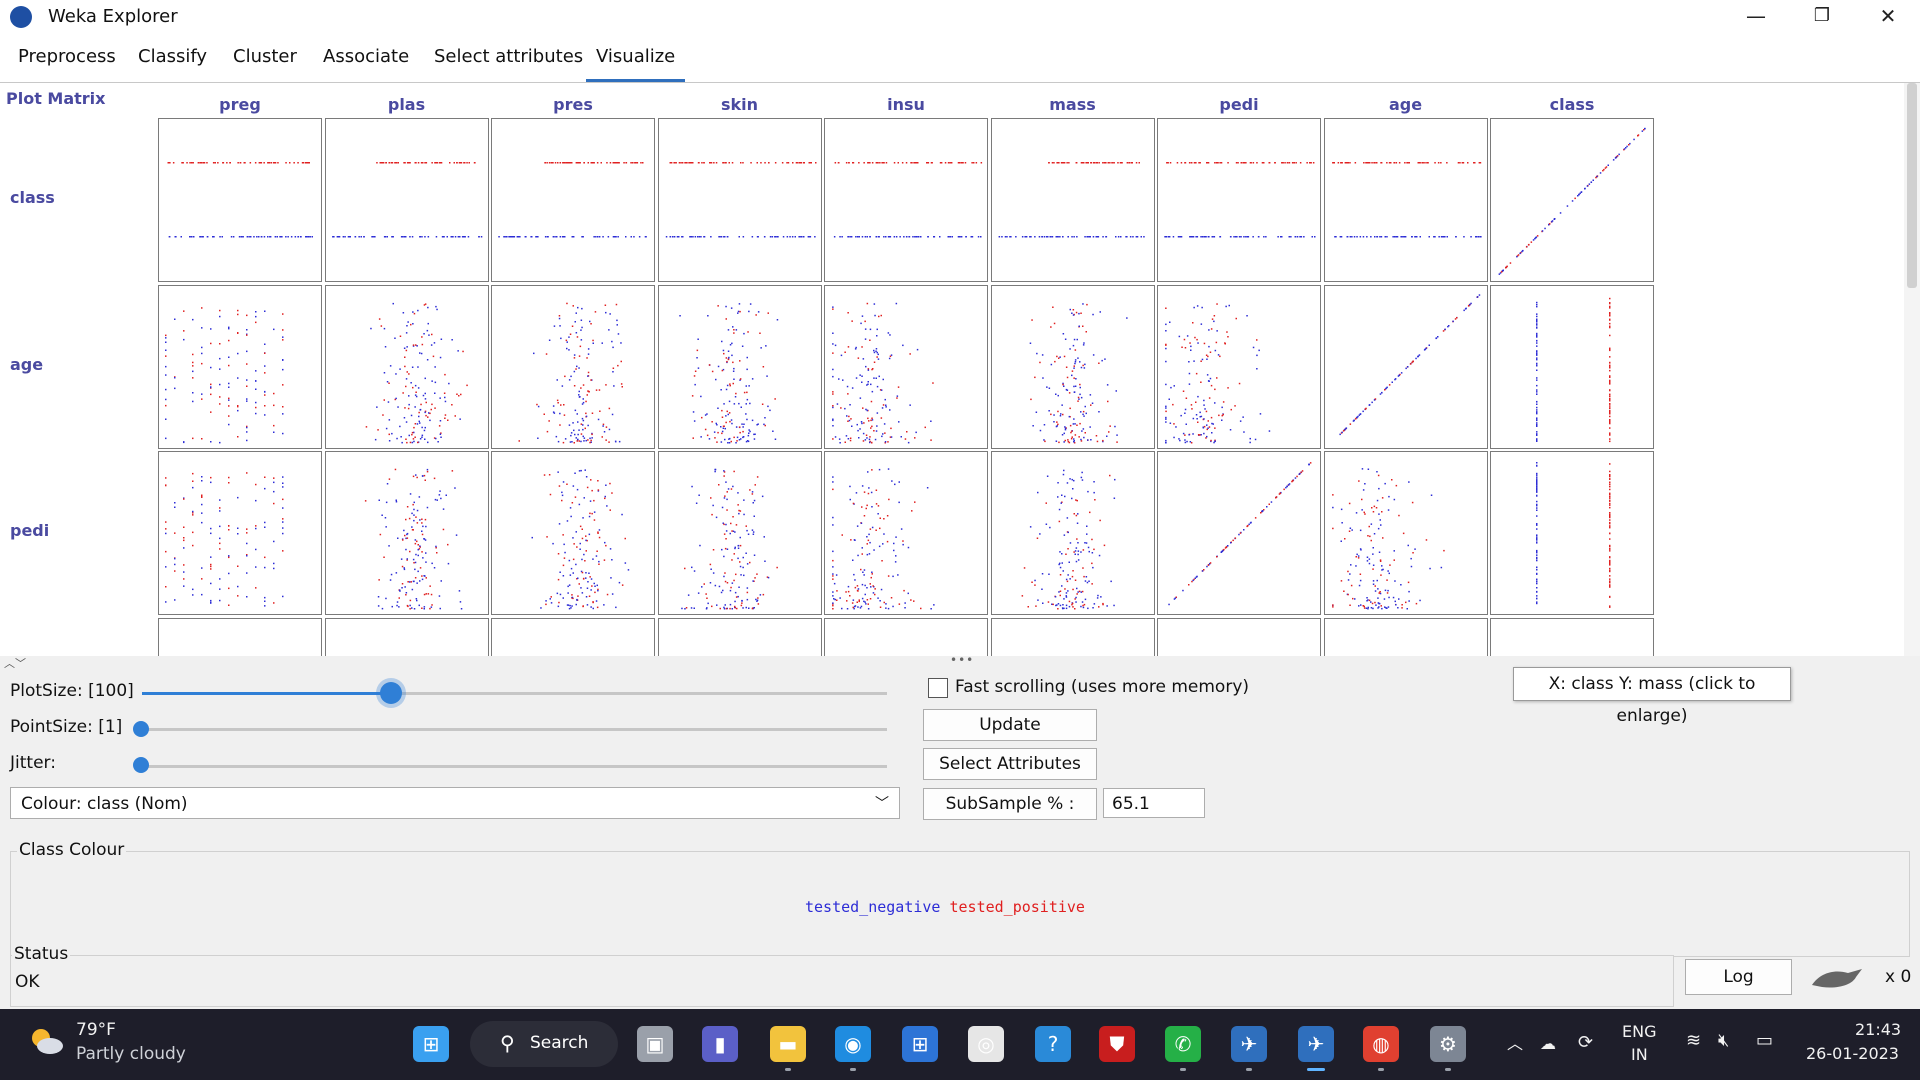  I want to click on tab-visualize: Visualize, so click(635, 64).